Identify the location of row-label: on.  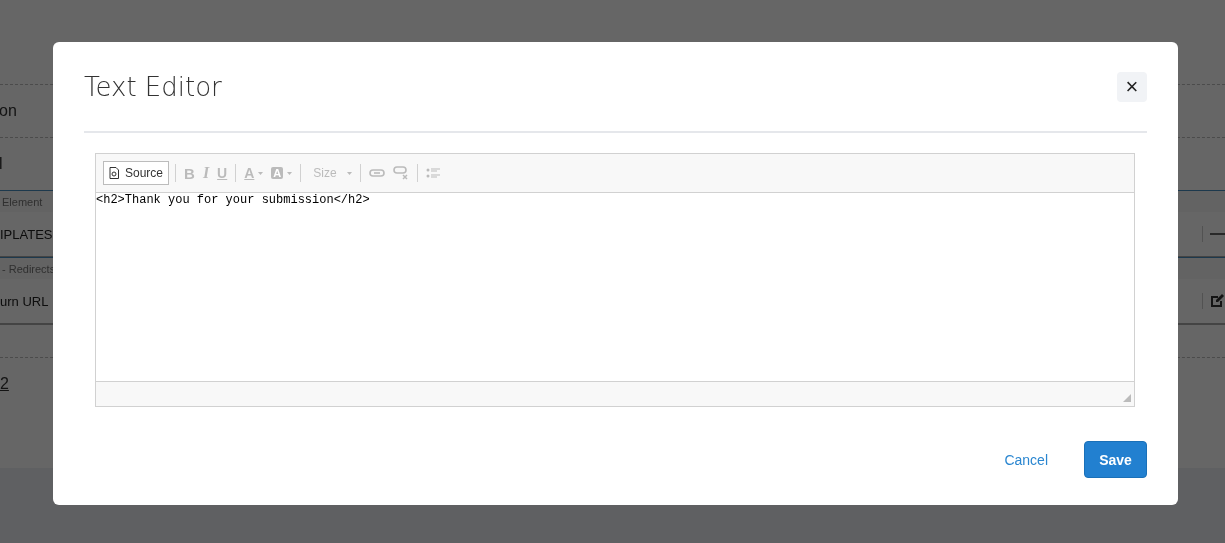
(8, 111).